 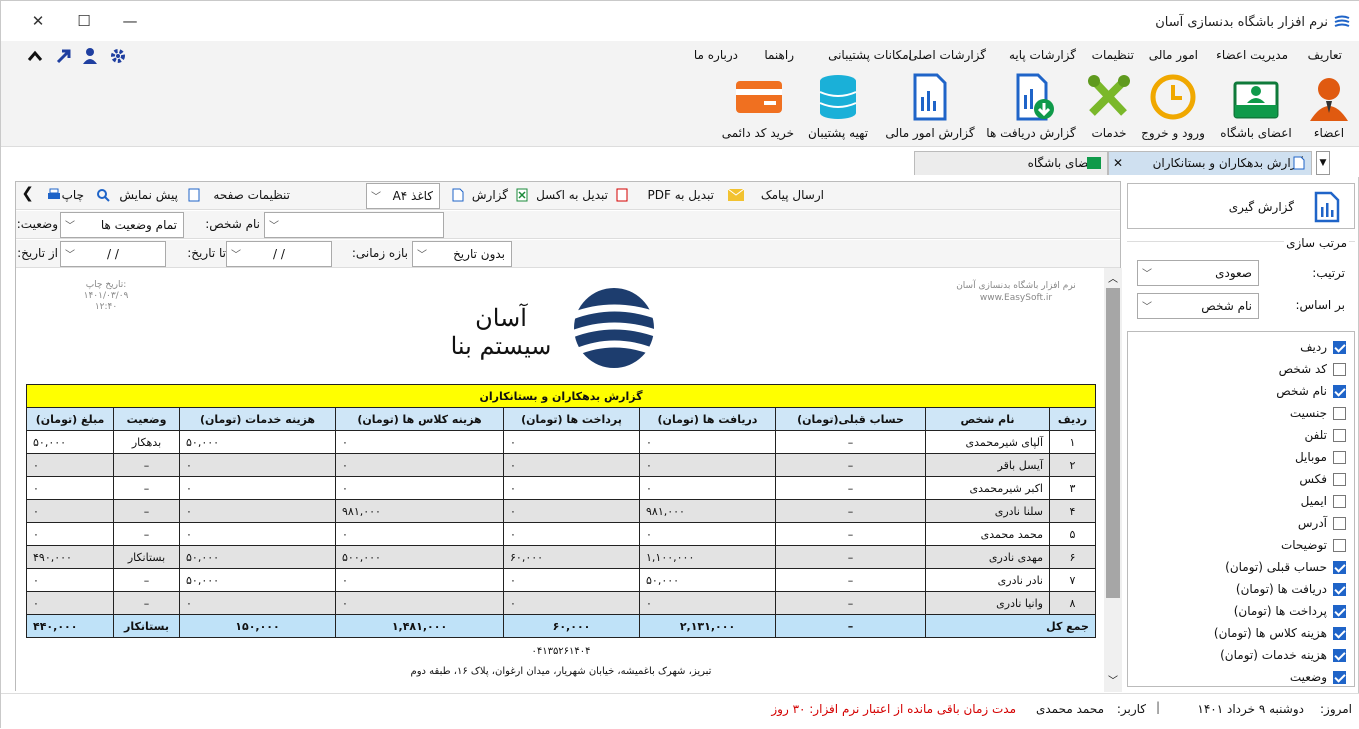 I want to click on tab-debtors-report: گزارش بدهکاران و بستانکاران ✕, so click(x=1210, y=163).